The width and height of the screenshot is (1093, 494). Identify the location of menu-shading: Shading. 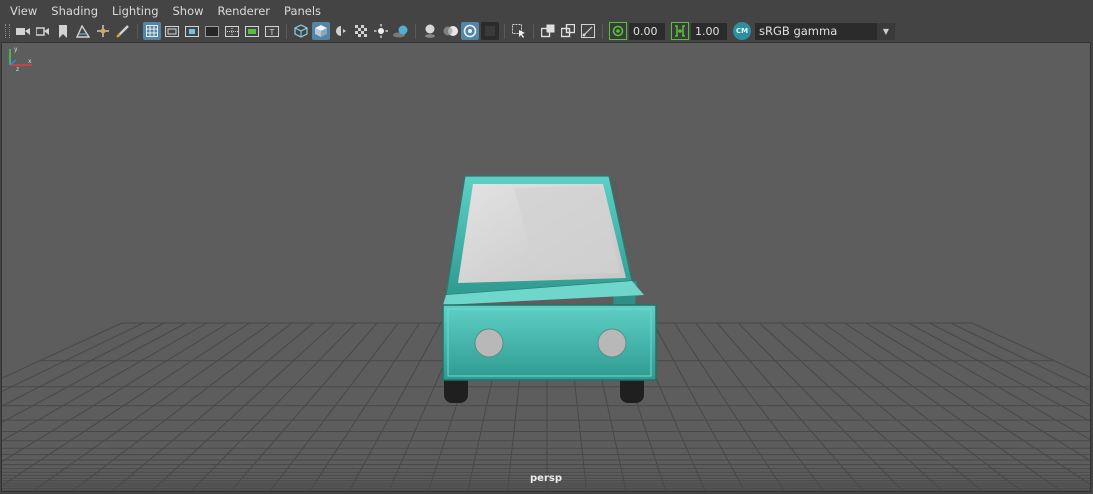
(74, 10).